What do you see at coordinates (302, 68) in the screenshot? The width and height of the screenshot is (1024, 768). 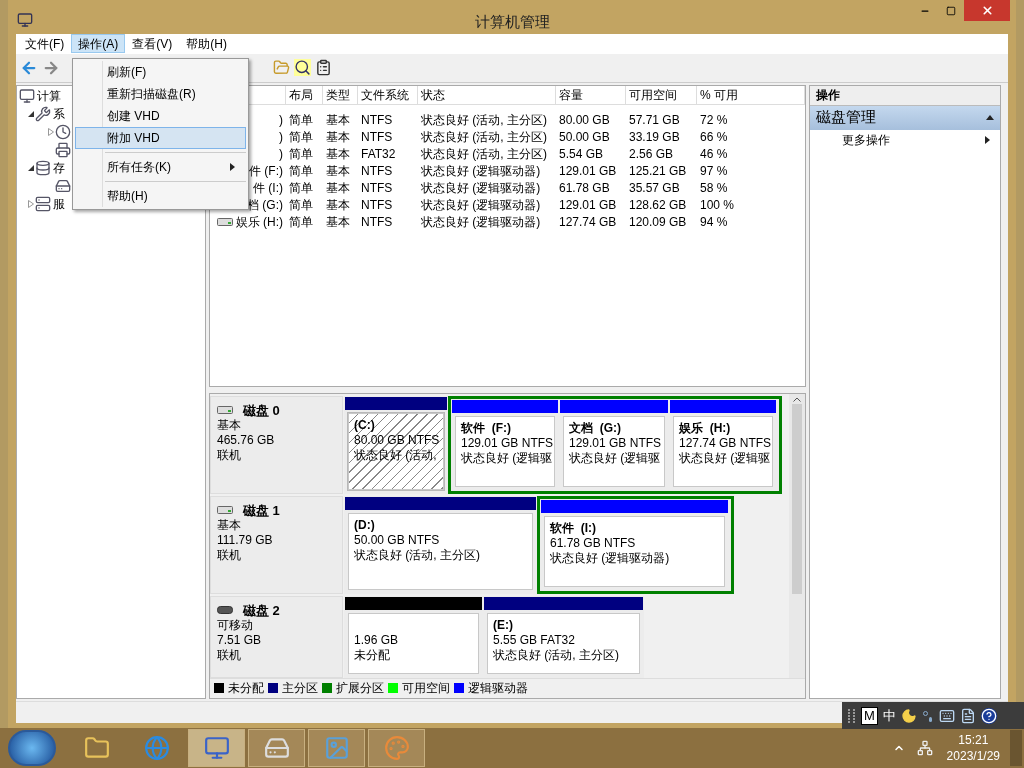 I see `search-icon` at bounding box center [302, 68].